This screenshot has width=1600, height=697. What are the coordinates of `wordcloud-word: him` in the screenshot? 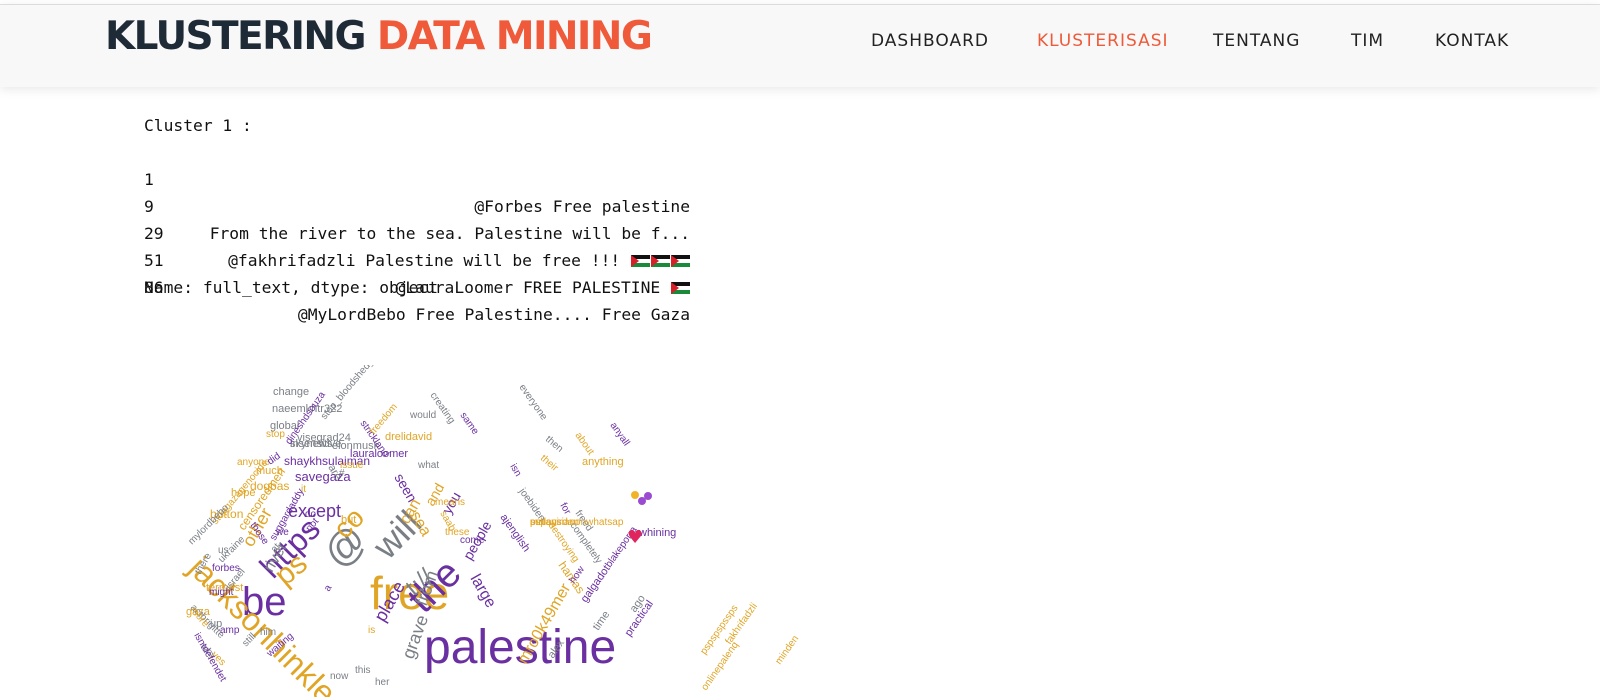 It's located at (268, 632).